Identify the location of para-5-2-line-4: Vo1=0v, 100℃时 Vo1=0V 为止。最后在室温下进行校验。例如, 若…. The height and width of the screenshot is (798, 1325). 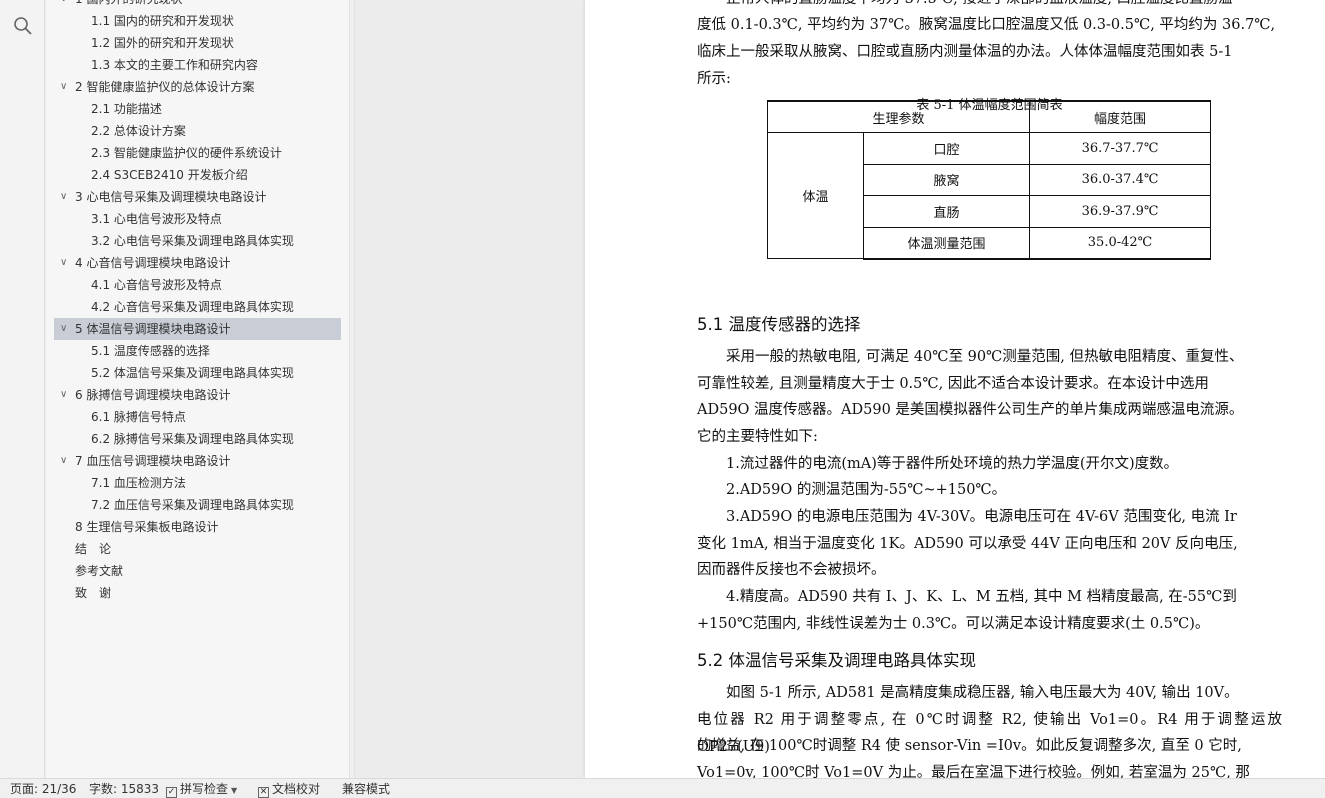
(973, 771).